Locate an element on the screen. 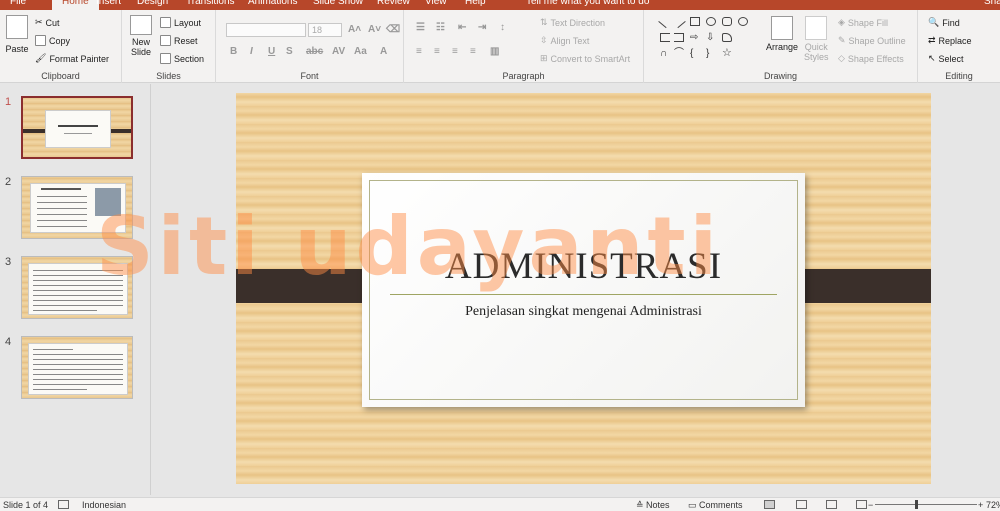  font-name-combo is located at coordinates (266, 30).